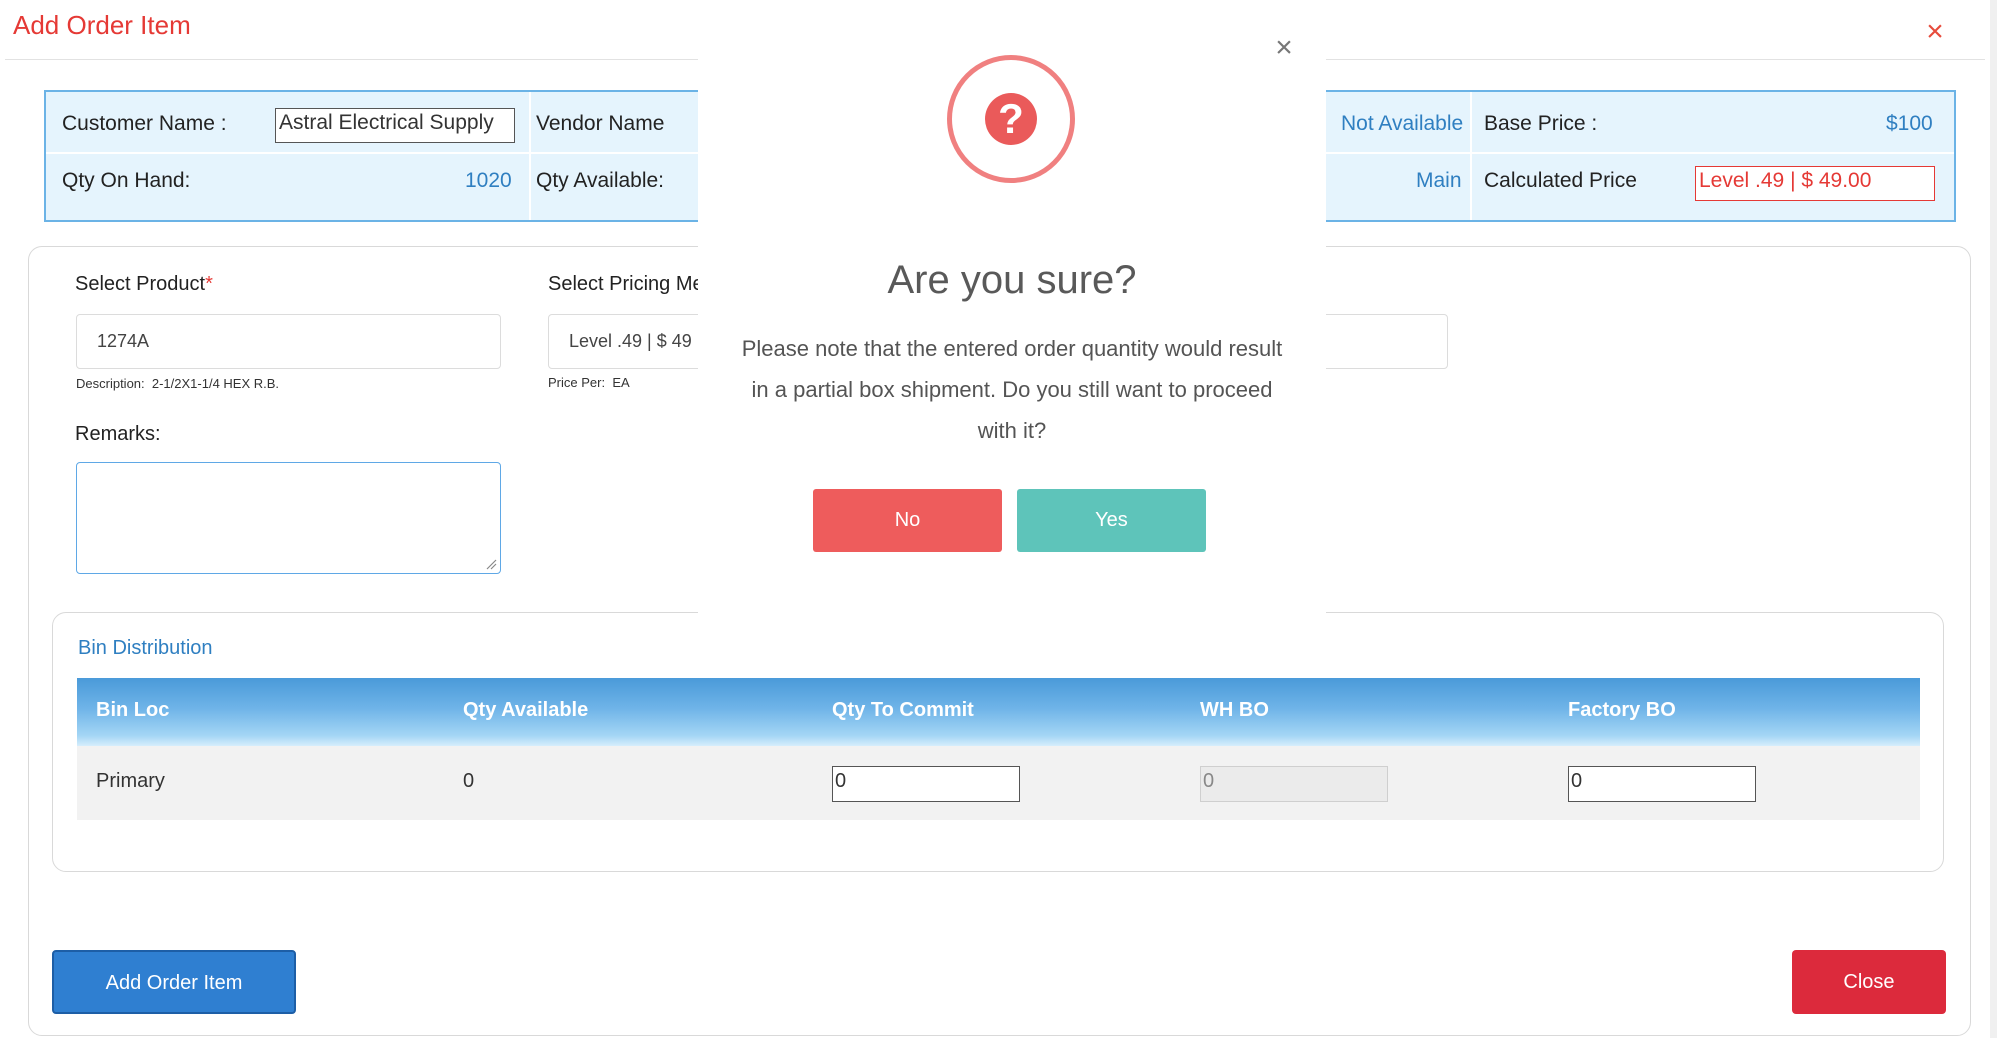  I want to click on question-mark-glyph: ?, so click(1011, 119).